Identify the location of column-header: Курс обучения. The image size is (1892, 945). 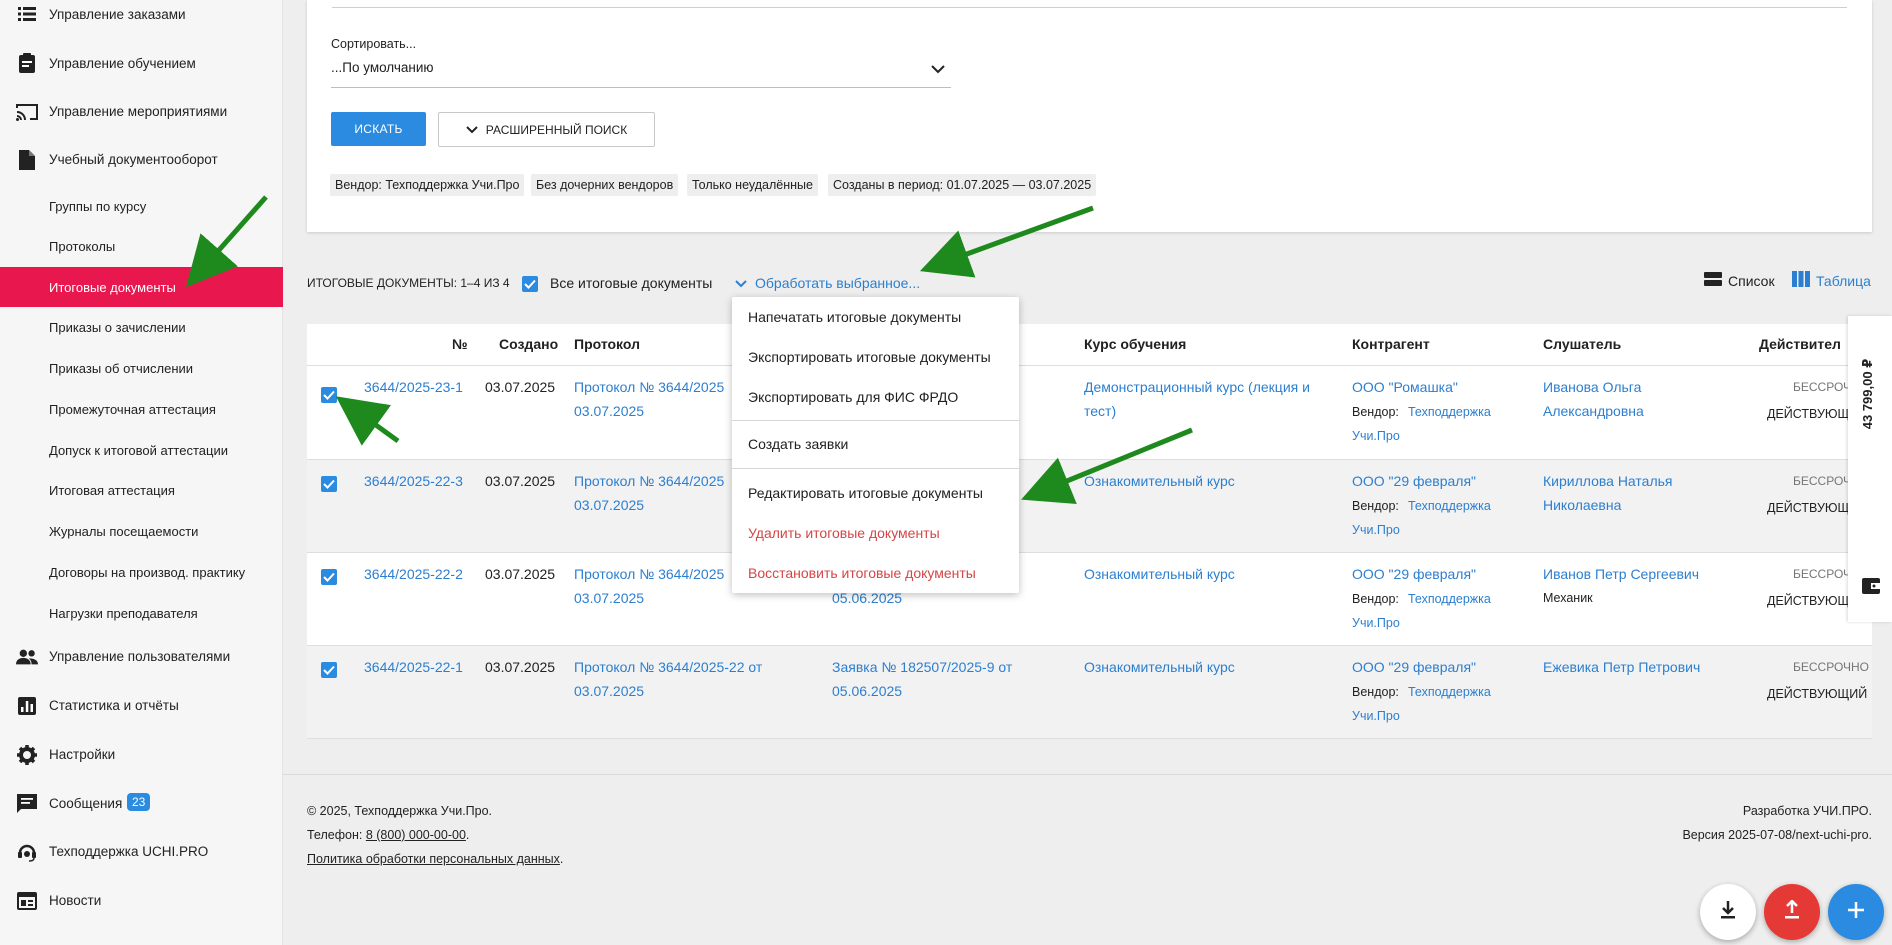
(1135, 344).